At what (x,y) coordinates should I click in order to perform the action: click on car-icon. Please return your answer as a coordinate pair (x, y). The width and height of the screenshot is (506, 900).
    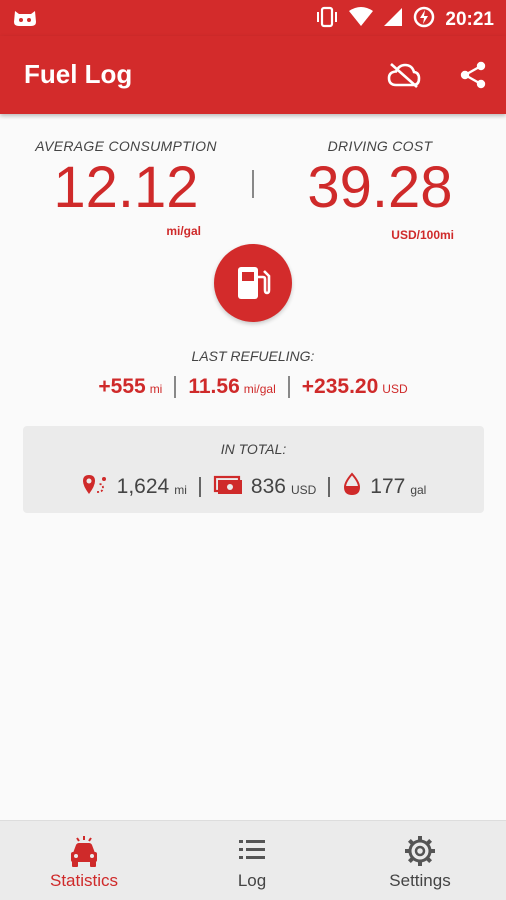
    Looking at the image, I should click on (84, 851).